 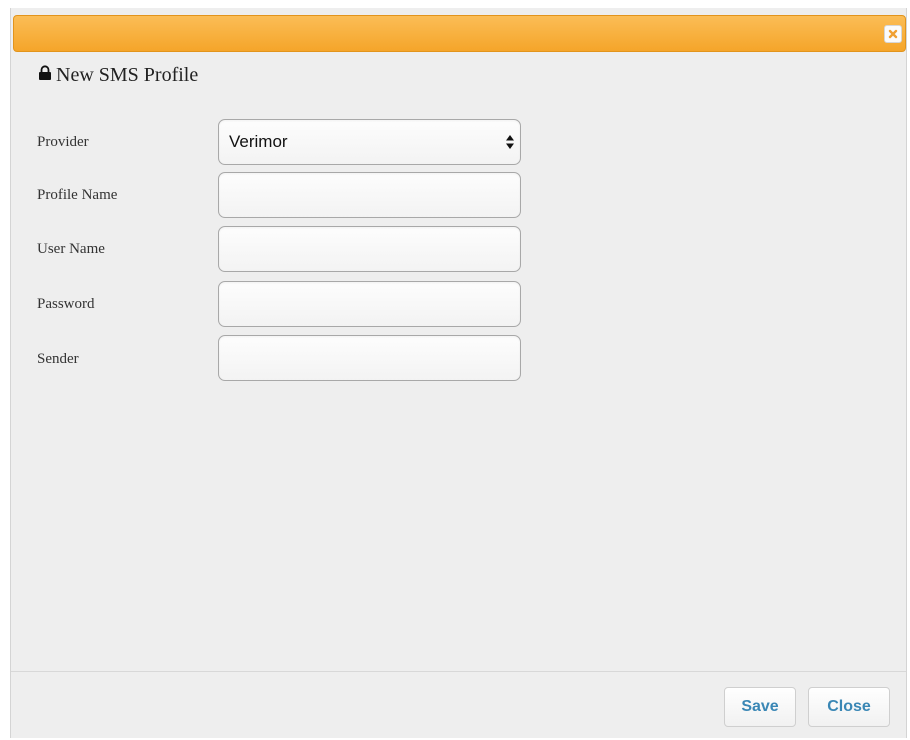 What do you see at coordinates (63, 142) in the screenshot?
I see `provider-label: Provider` at bounding box center [63, 142].